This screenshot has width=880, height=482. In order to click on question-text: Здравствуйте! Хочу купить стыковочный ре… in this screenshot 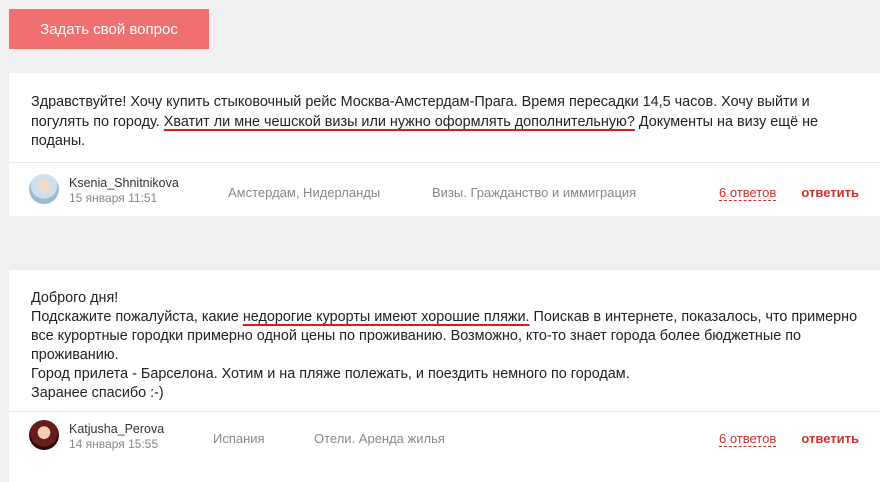, I will do `click(448, 122)`.